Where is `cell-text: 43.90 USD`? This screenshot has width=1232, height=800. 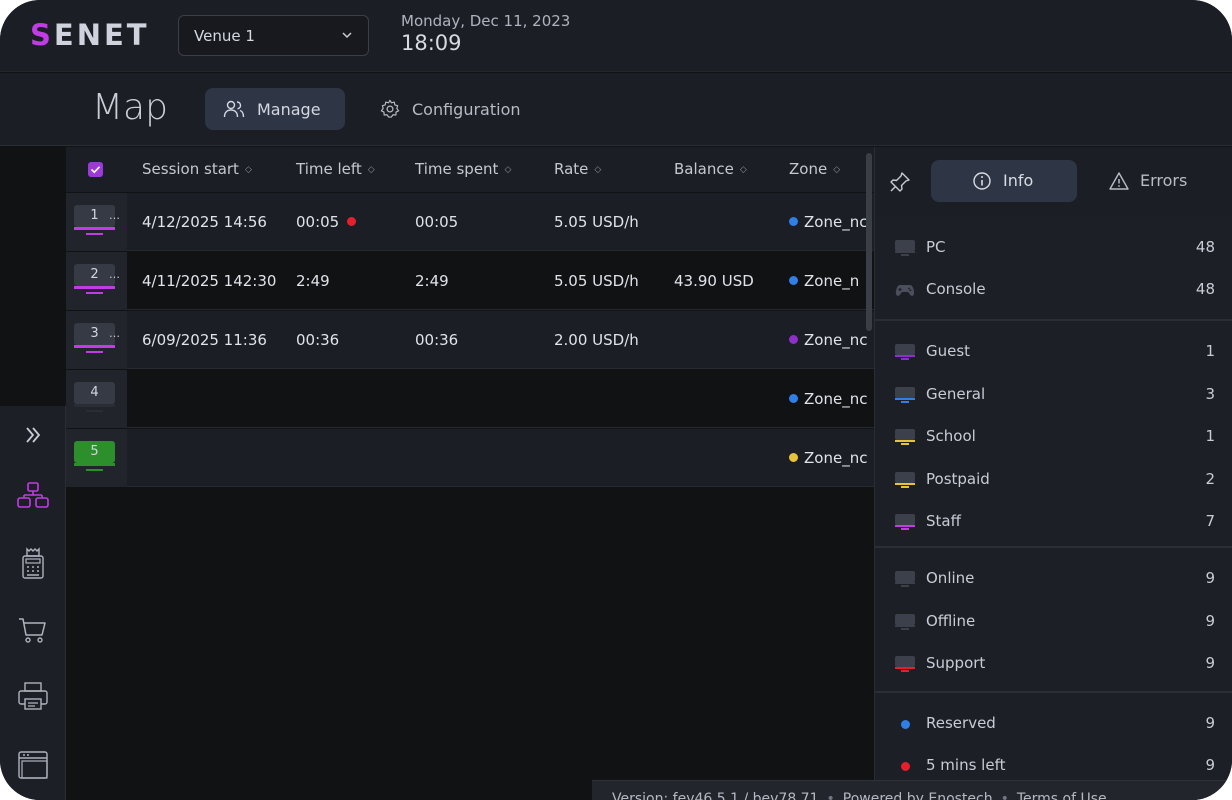
cell-text: 43.90 USD is located at coordinates (714, 281).